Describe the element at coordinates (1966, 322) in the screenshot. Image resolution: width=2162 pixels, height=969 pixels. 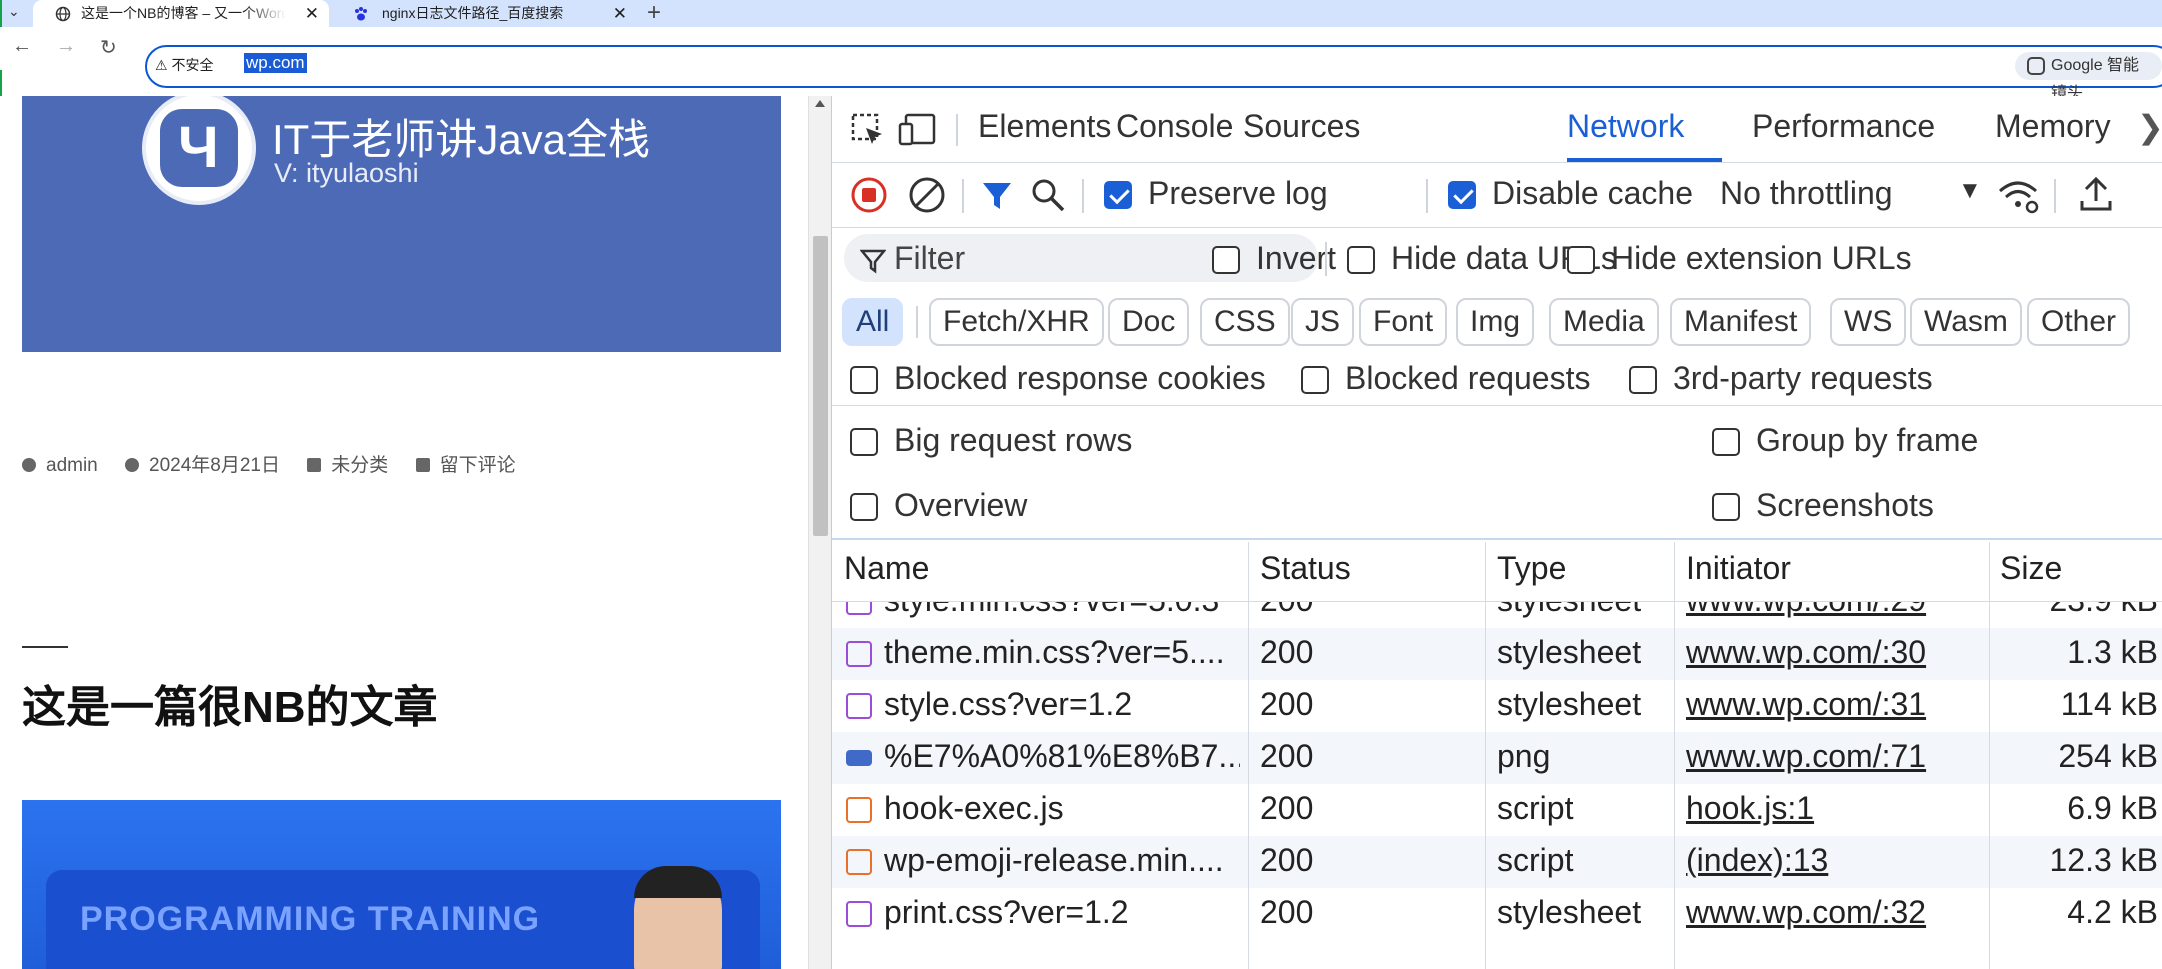
I see `type-filter-wasm: Wasm` at that location.